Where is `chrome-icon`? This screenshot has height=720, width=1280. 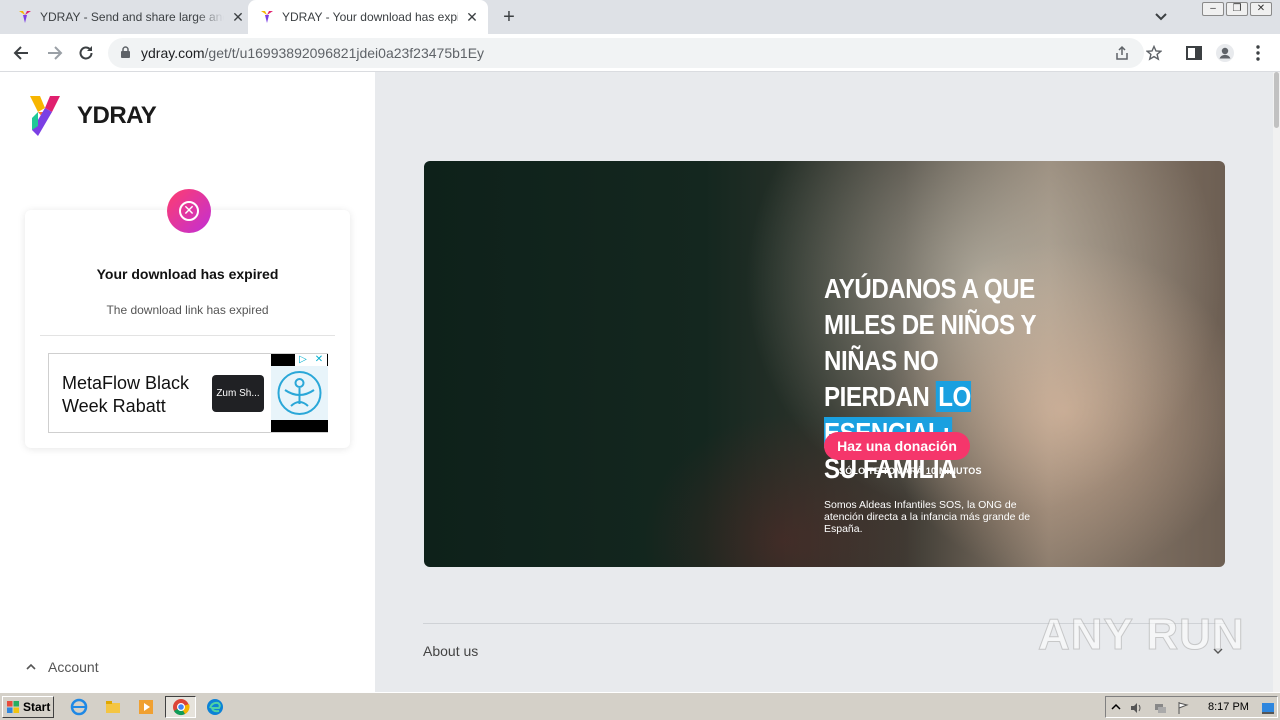 chrome-icon is located at coordinates (181, 707).